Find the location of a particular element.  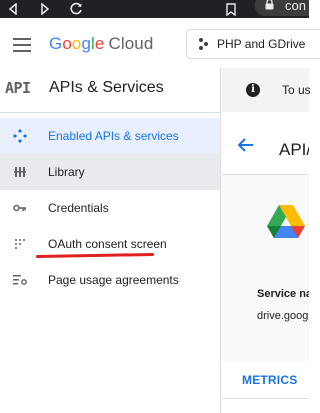

project-name: PHP and GDrive is located at coordinates (261, 44).